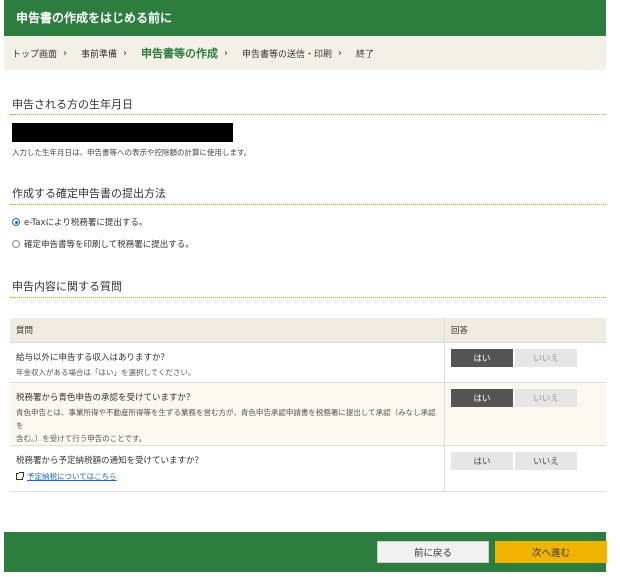 The height and width of the screenshot is (577, 620). I want to click on questions-section-title: 申告内容に関する質問, so click(67, 286).